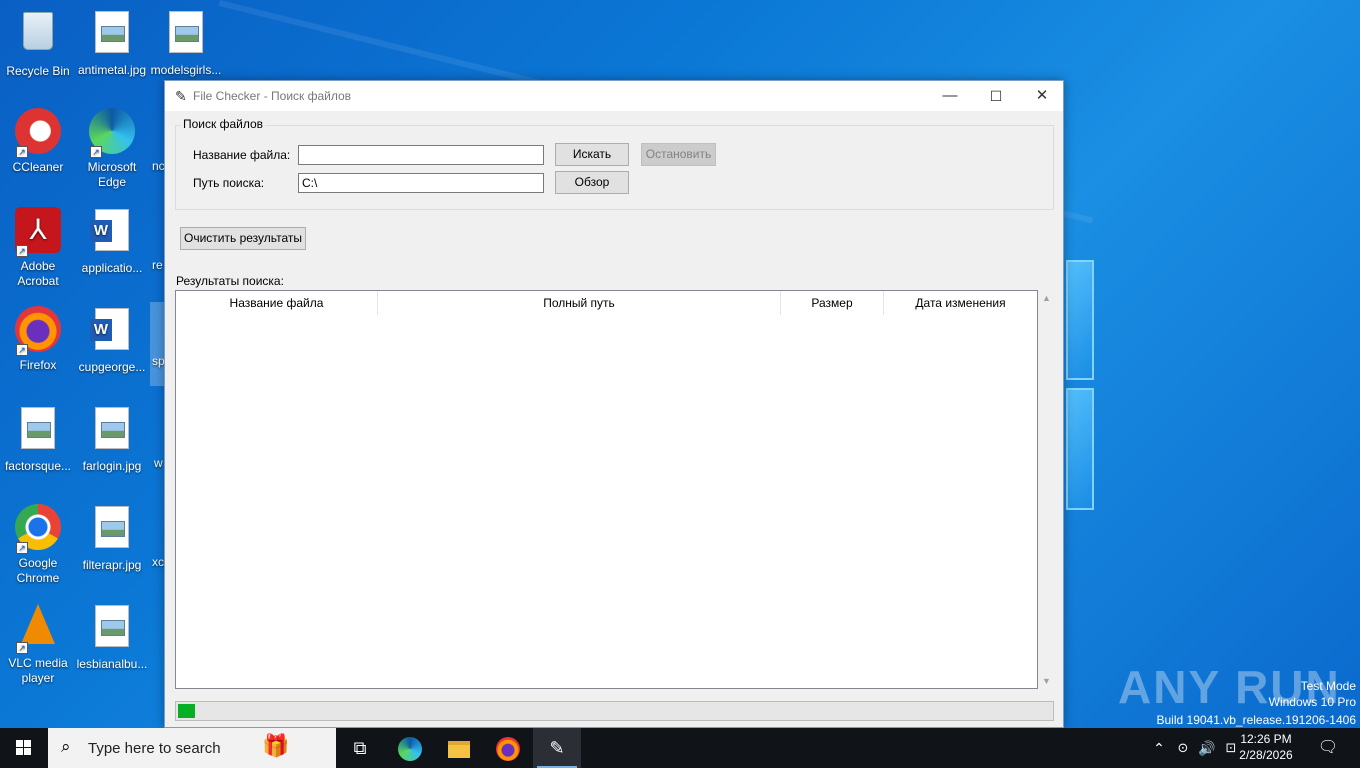 The height and width of the screenshot is (768, 1360). What do you see at coordinates (421, 183) in the screenshot?
I see `search-path-input` at bounding box center [421, 183].